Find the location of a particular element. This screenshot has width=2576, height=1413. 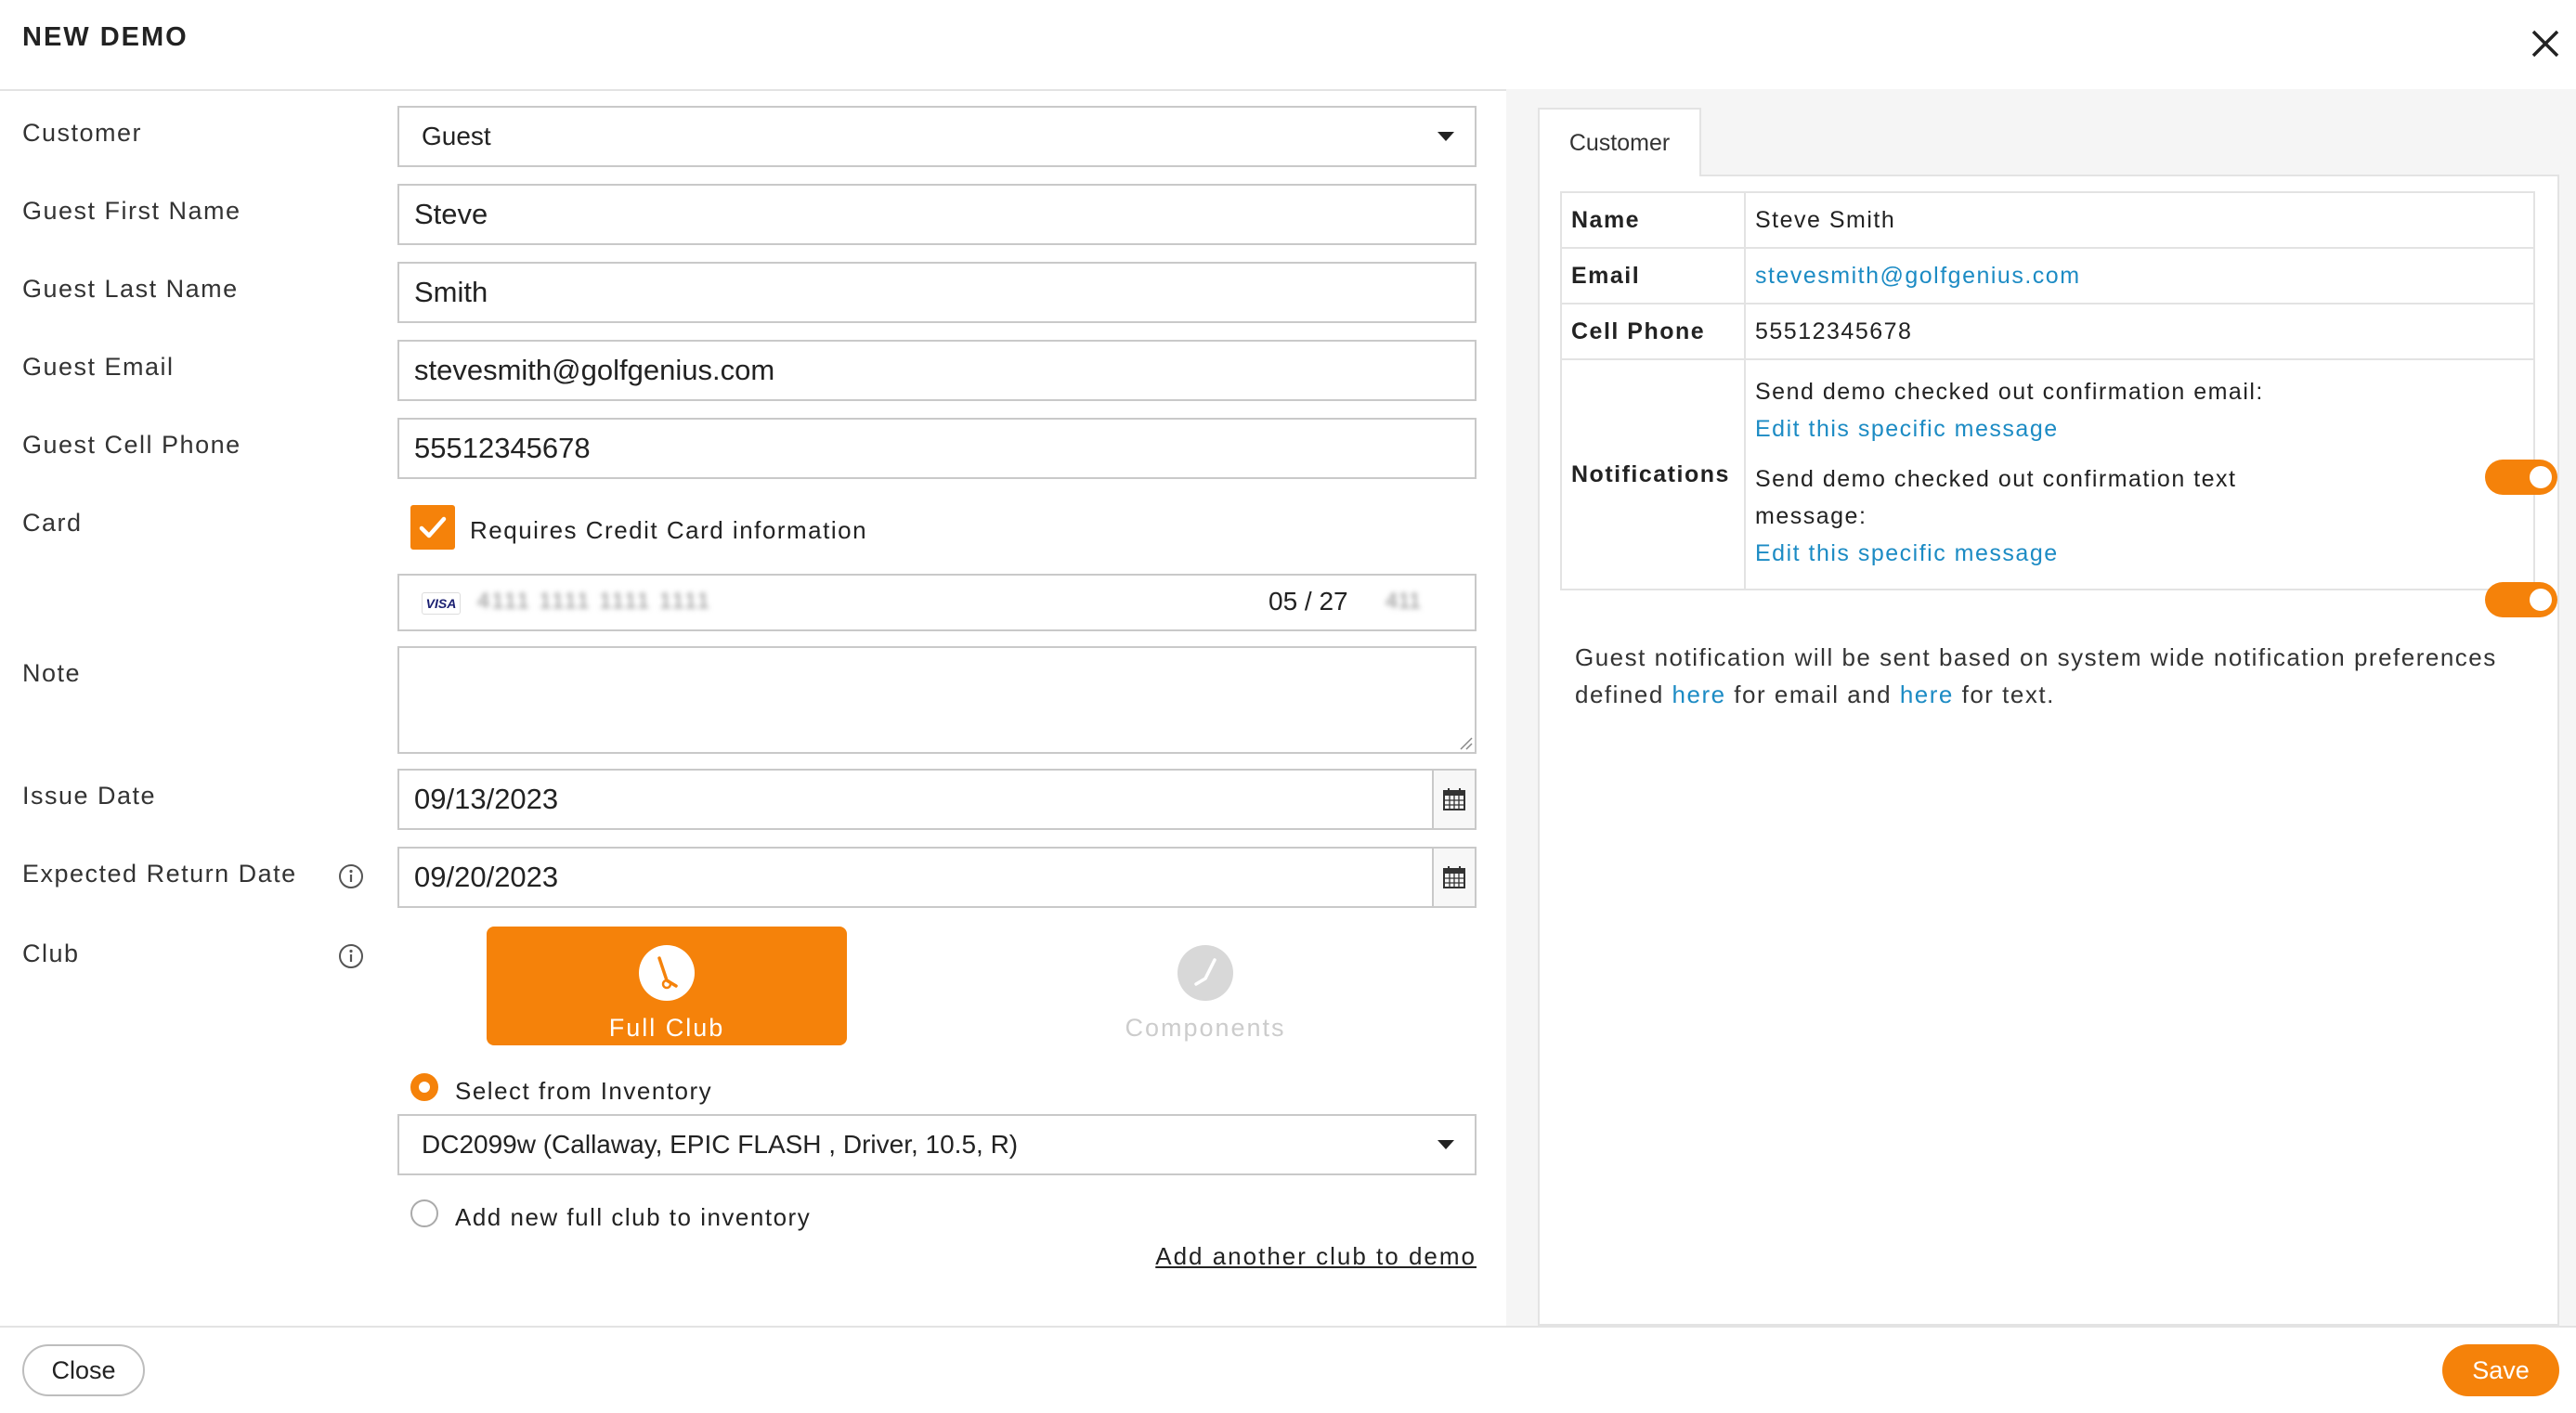

modal-header is located at coordinates (1288, 45).